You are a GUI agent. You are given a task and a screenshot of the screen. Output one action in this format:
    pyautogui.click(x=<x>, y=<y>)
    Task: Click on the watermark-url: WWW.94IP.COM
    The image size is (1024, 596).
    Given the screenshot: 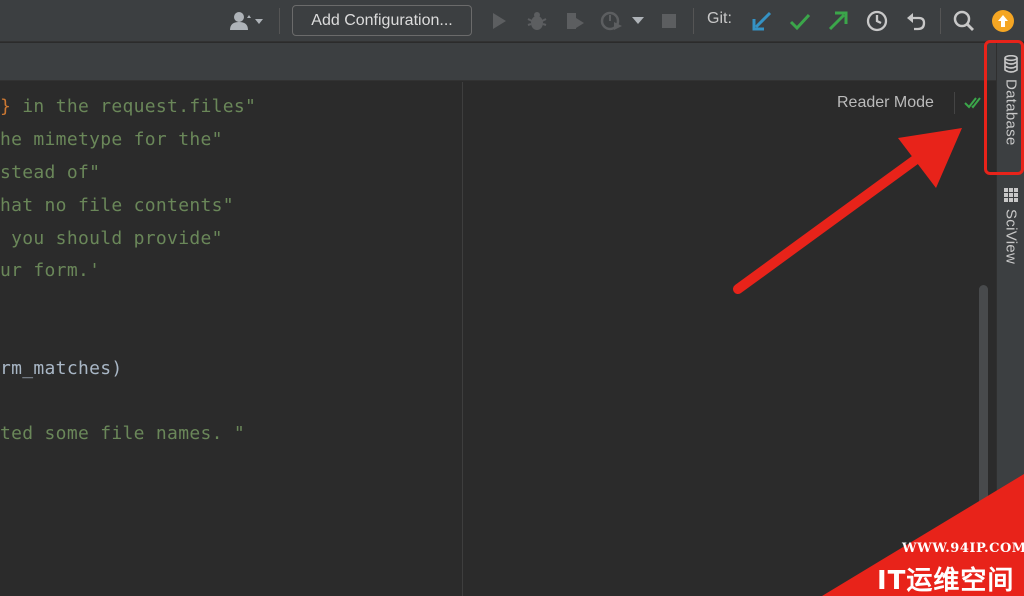 What is the action you would take?
    pyautogui.click(x=963, y=548)
    